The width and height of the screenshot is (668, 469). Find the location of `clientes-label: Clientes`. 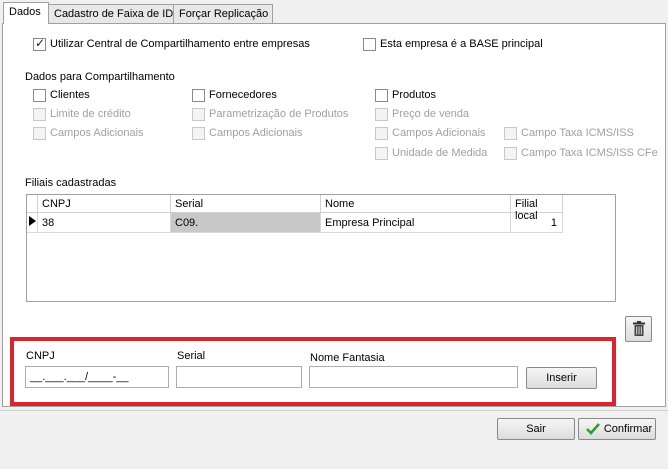

clientes-label: Clientes is located at coordinates (70, 95).